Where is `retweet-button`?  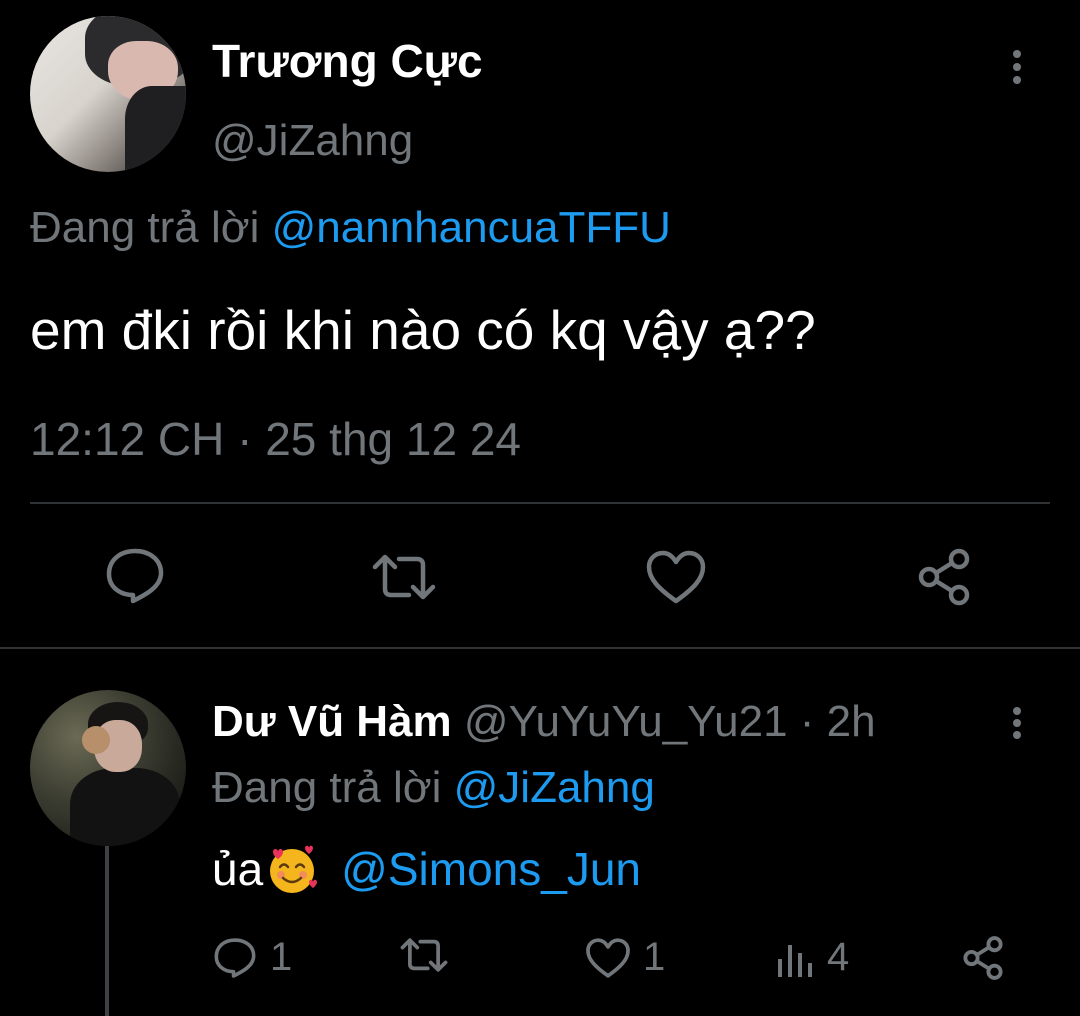
retweet-button is located at coordinates (424, 955).